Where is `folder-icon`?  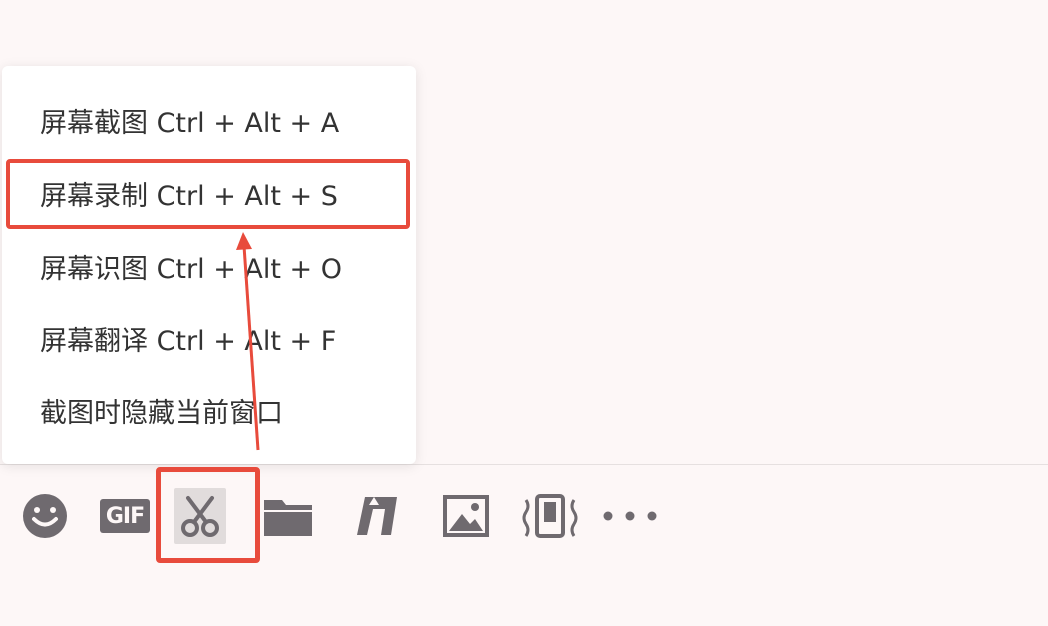
folder-icon is located at coordinates (288, 518).